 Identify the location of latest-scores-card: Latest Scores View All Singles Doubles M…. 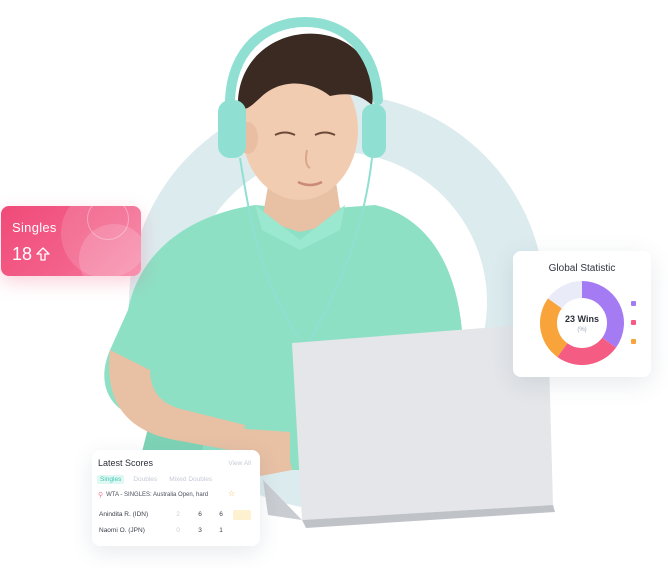
(176, 498).